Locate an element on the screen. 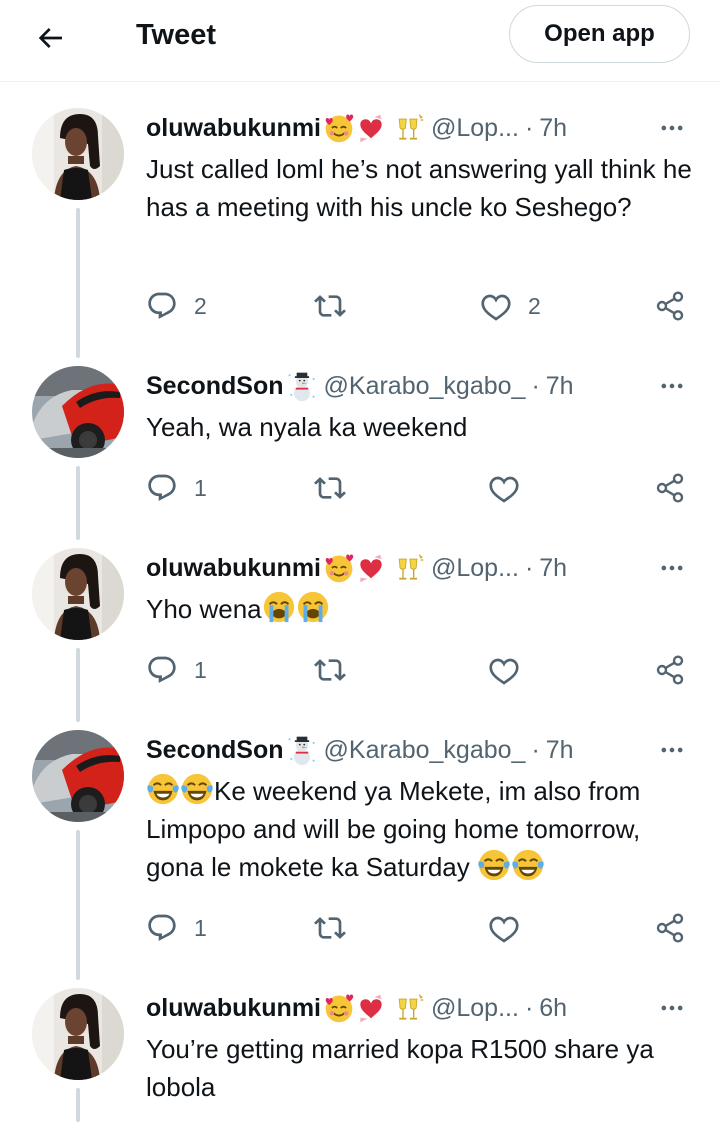 This screenshot has height=1122, width=720. back-button is located at coordinates (50, 38).